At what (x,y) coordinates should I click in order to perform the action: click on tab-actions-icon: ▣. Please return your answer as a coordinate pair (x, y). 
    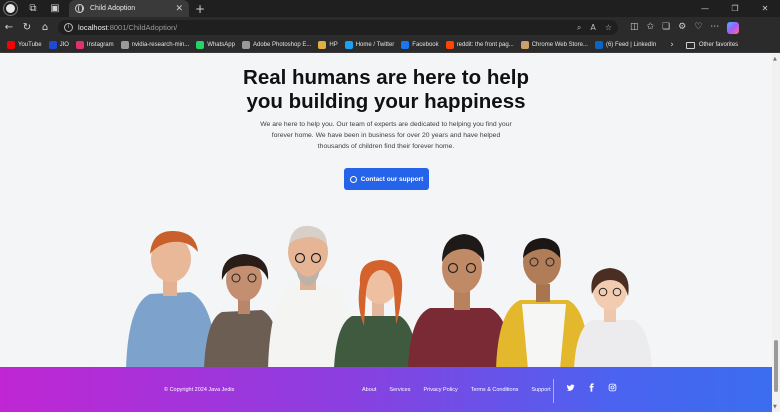
    Looking at the image, I should click on (55, 9).